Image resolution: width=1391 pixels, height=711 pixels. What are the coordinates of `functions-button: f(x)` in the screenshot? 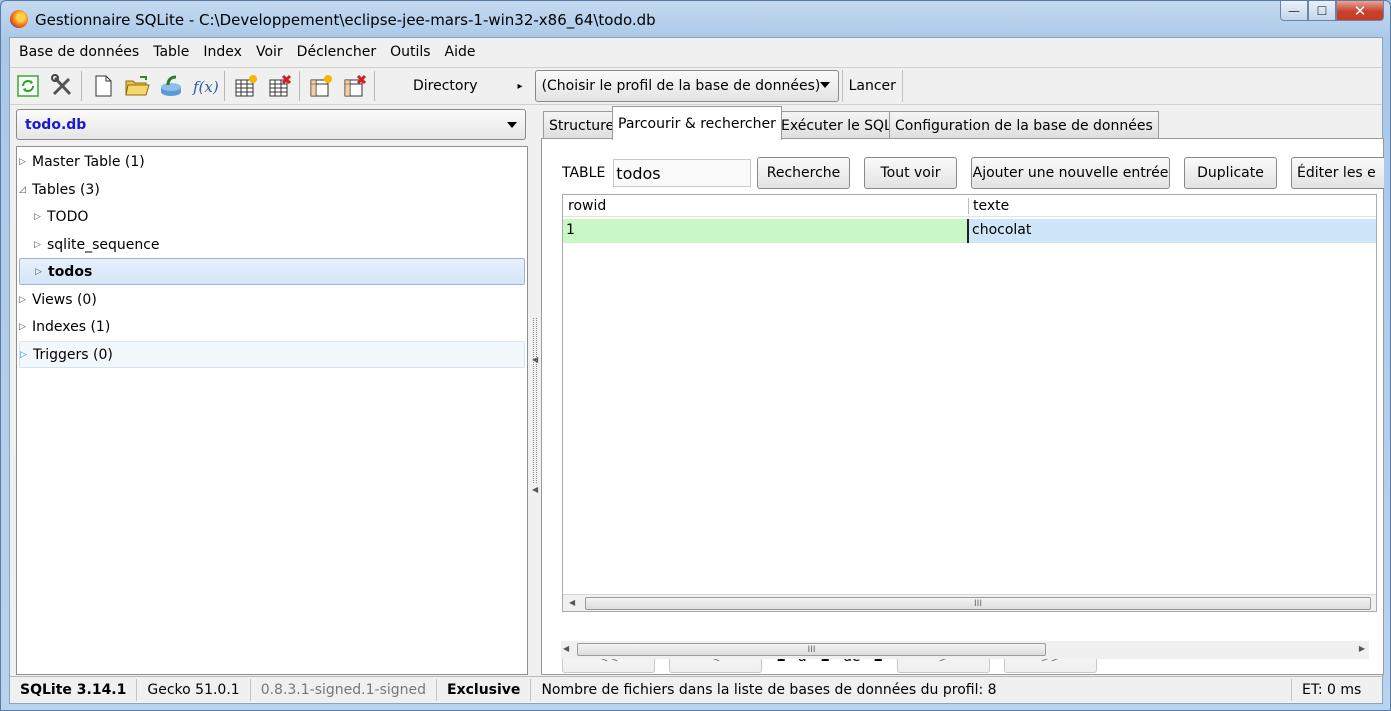 It's located at (204, 86).